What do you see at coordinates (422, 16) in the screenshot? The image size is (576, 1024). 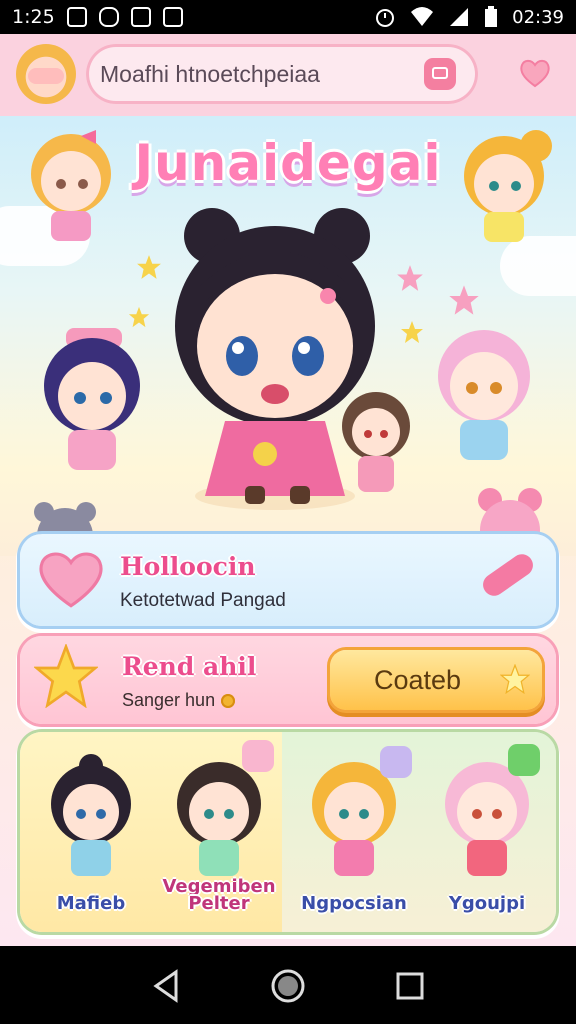 I see `wifi-icon` at bounding box center [422, 16].